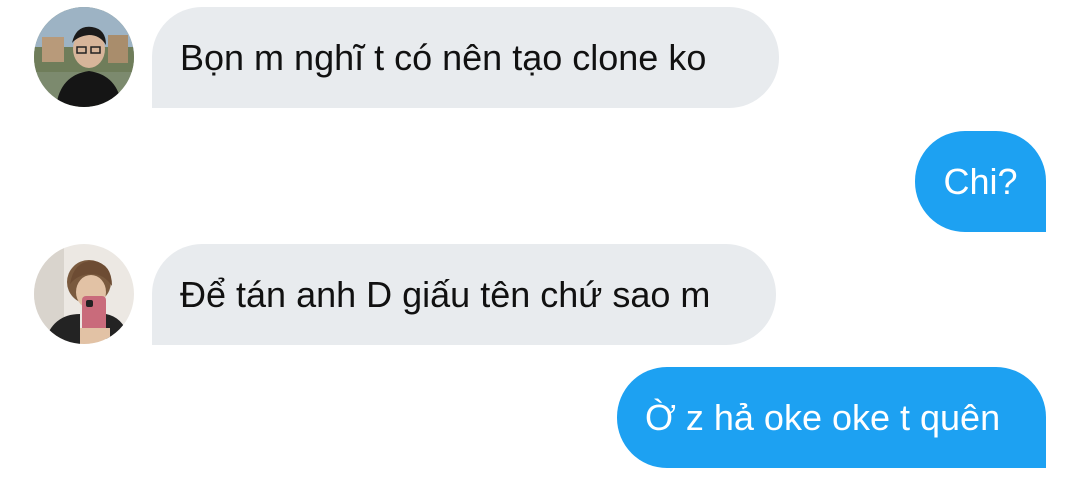  What do you see at coordinates (445, 294) in the screenshot?
I see `message-text: Để tán anh D giấu tên chứ sao m` at bounding box center [445, 294].